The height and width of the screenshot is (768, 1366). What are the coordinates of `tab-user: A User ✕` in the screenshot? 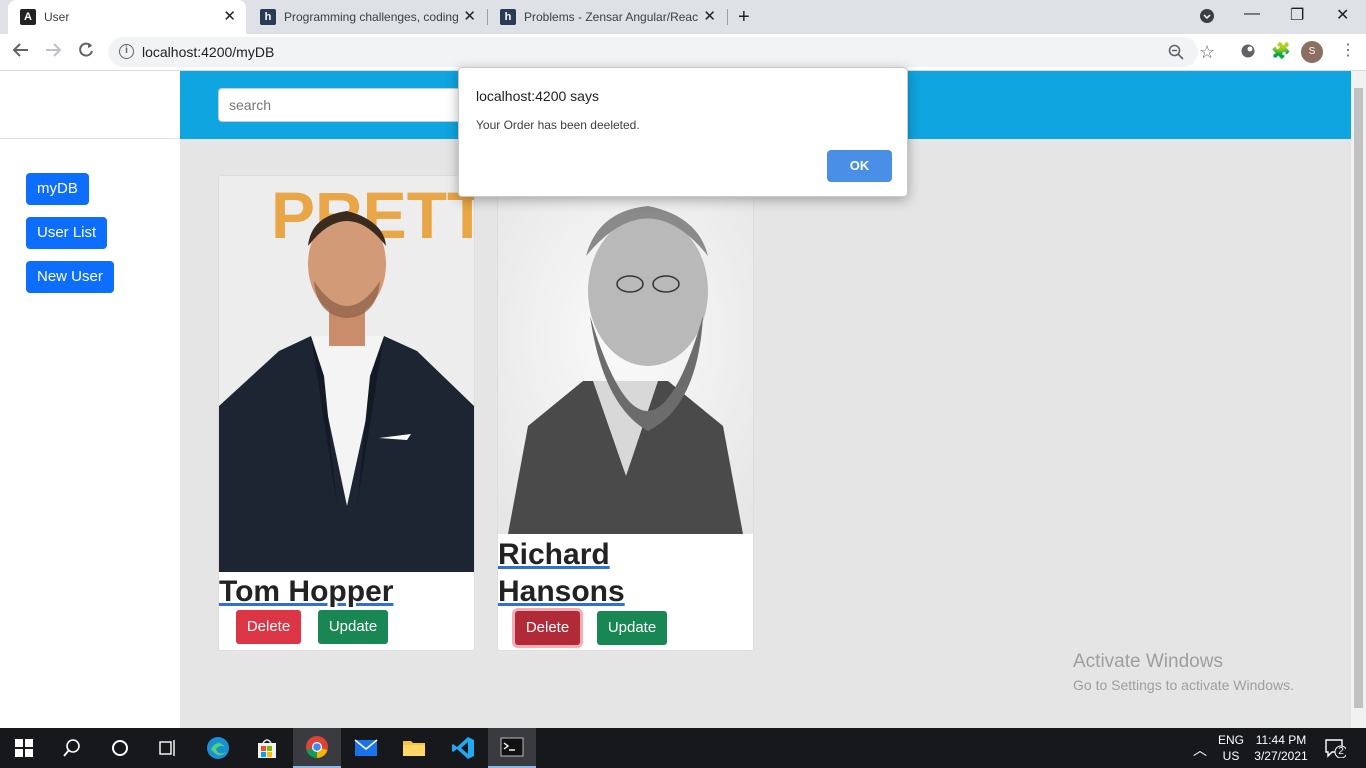 It's located at (127, 17).